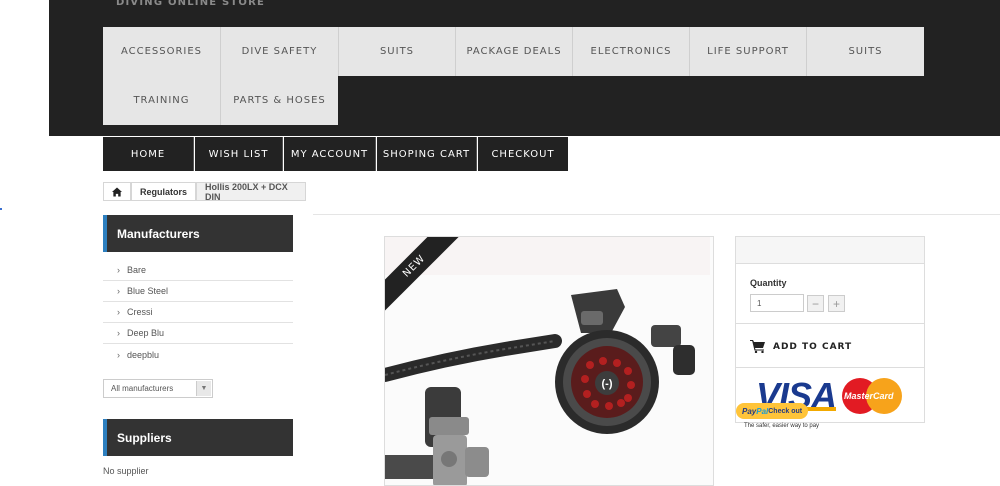 This screenshot has width=1000, height=486. I want to click on mastercard-logo: MasterCard, so click(872, 396).